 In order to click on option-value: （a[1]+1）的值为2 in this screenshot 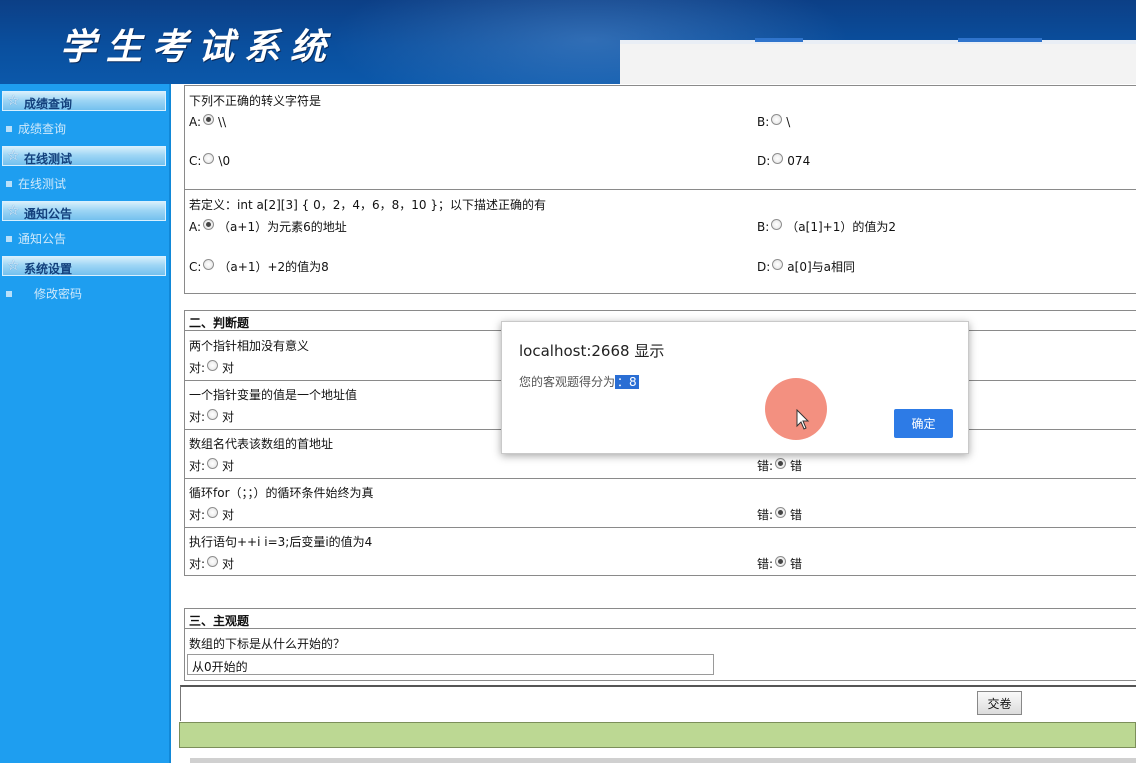, I will do `click(841, 227)`.